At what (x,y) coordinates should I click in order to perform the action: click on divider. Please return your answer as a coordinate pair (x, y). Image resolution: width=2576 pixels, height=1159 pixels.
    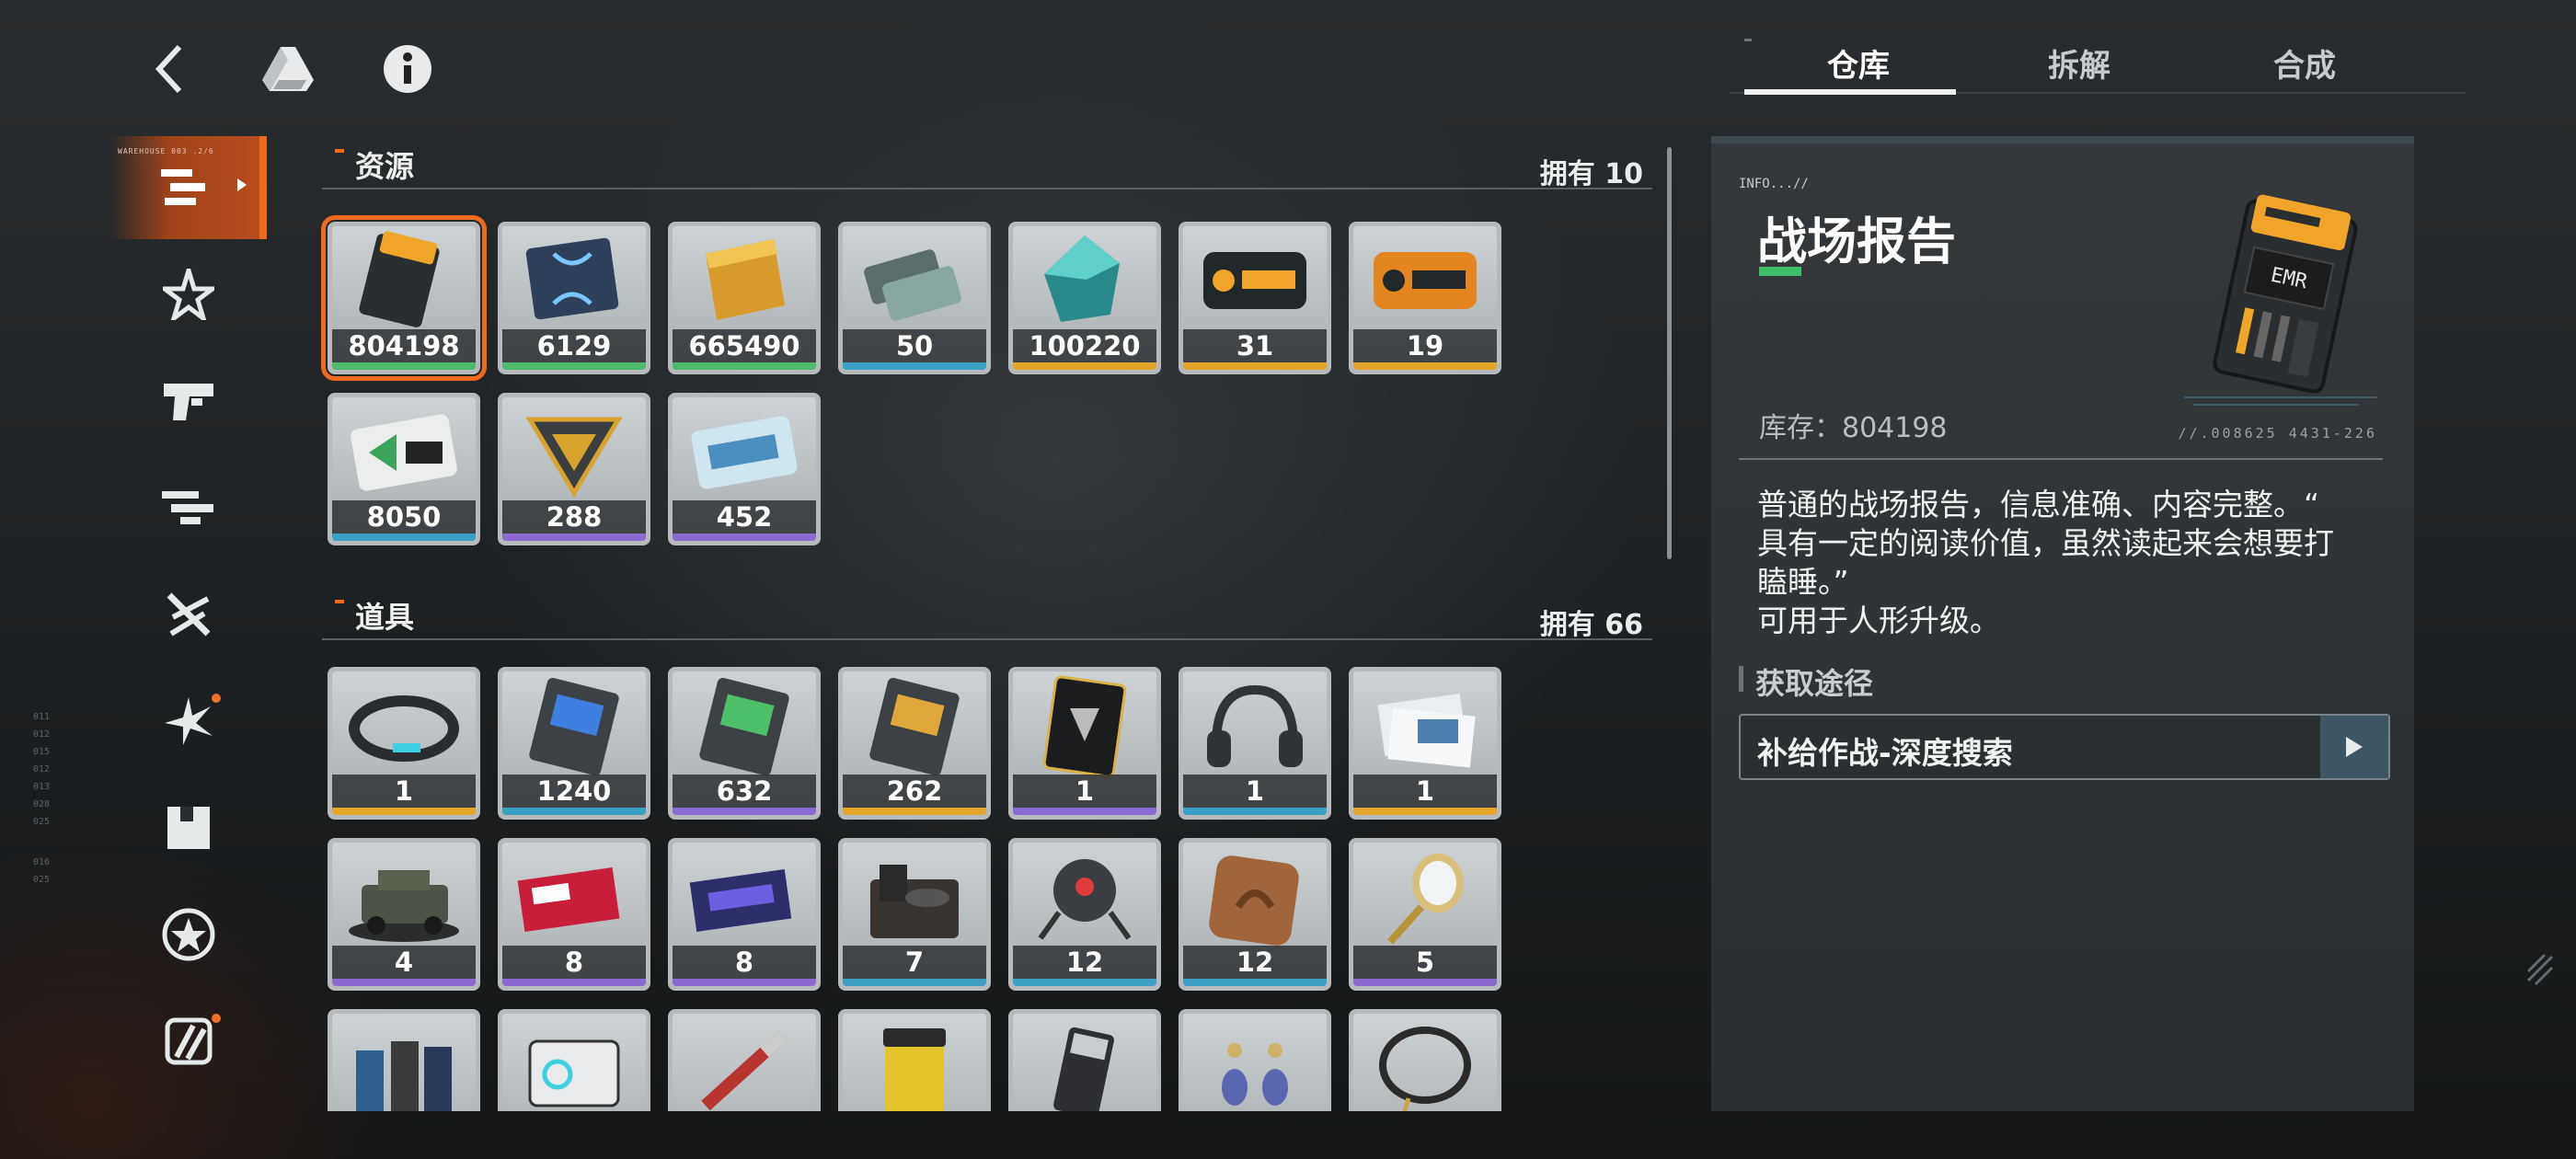
    Looking at the image, I should click on (2061, 459).